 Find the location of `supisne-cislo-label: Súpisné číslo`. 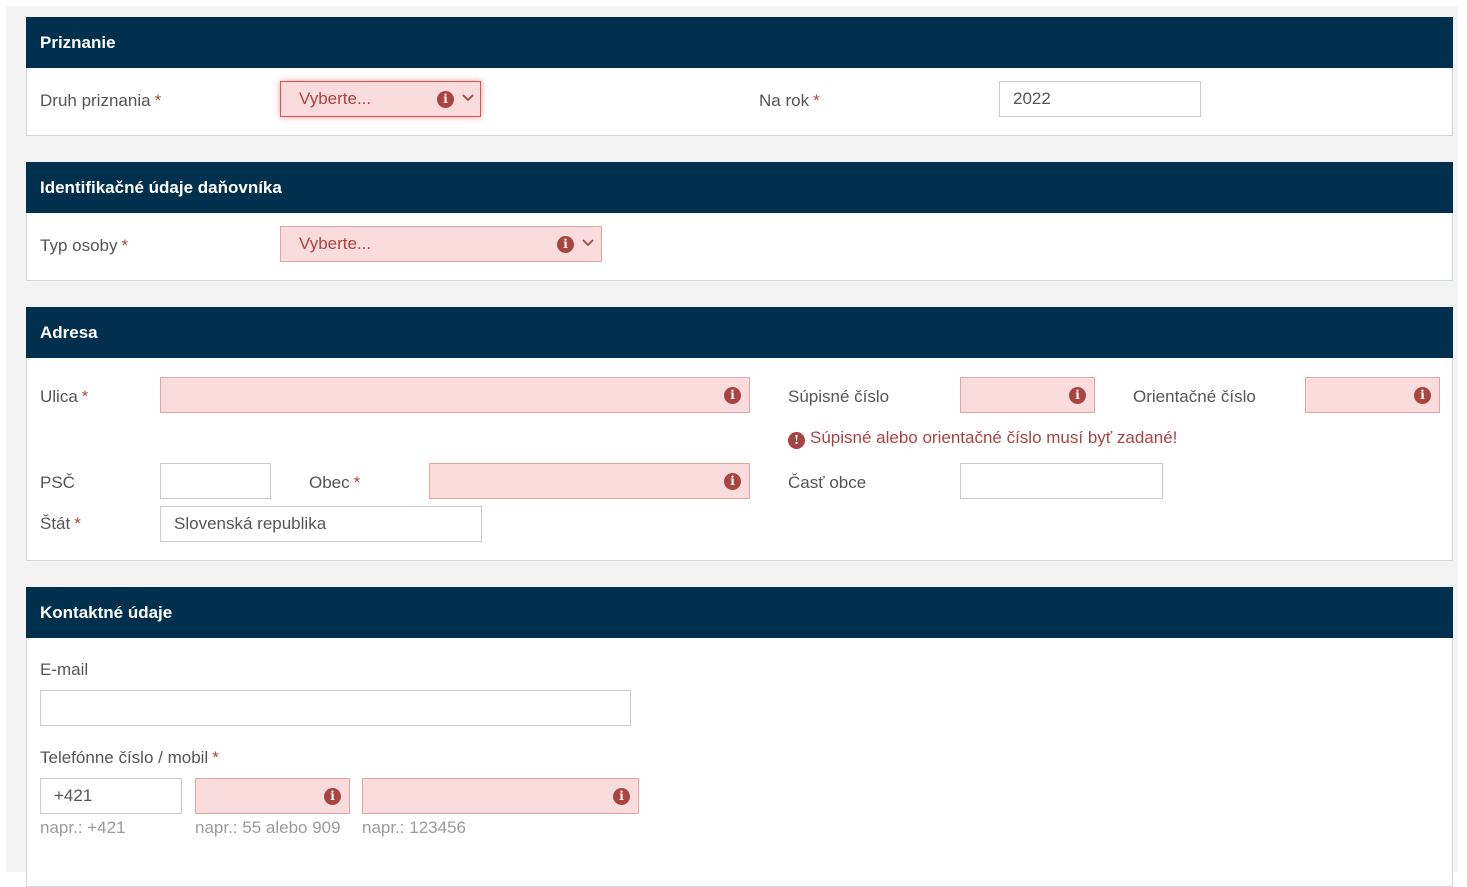

supisne-cislo-label: Súpisné číslo is located at coordinates (839, 396).